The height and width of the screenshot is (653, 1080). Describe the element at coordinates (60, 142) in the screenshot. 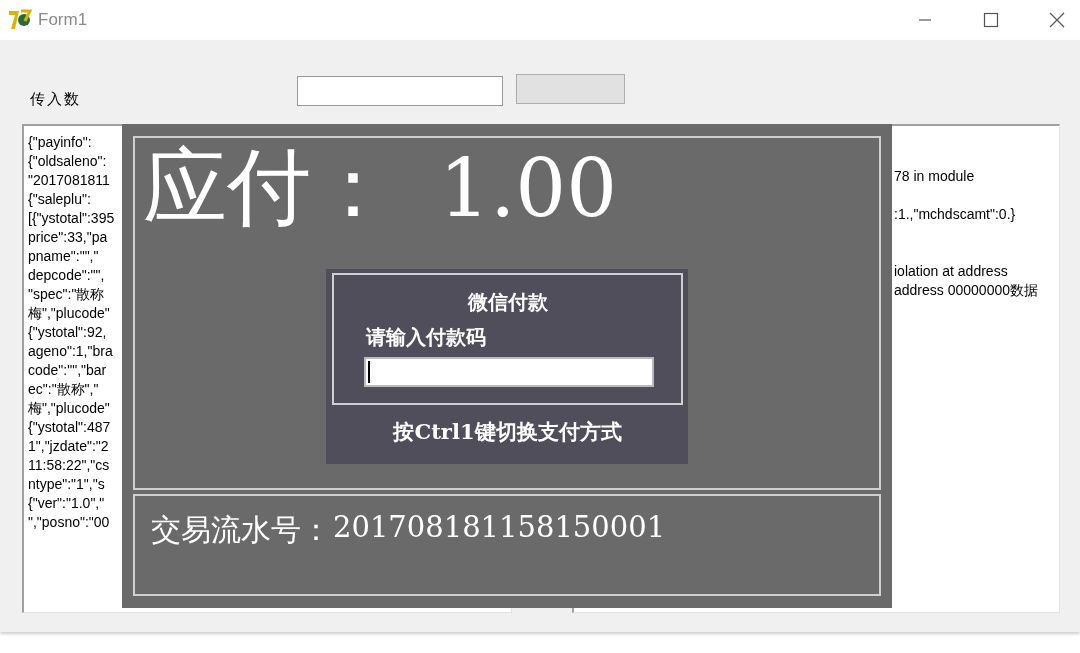

I see `memo-line: {"payinfo":` at that location.